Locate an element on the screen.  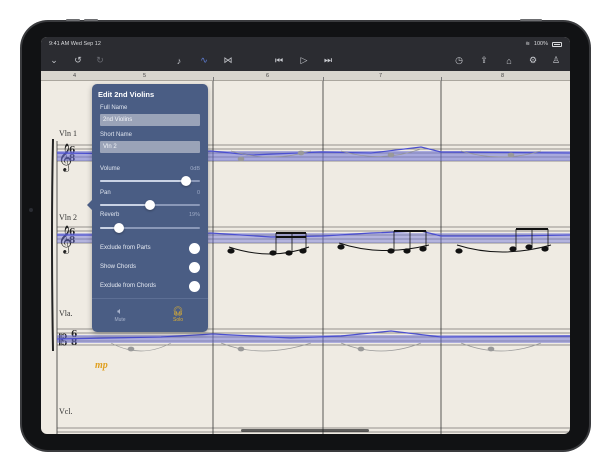
metronome-icon: ⋈ is located at coordinates (228, 60).